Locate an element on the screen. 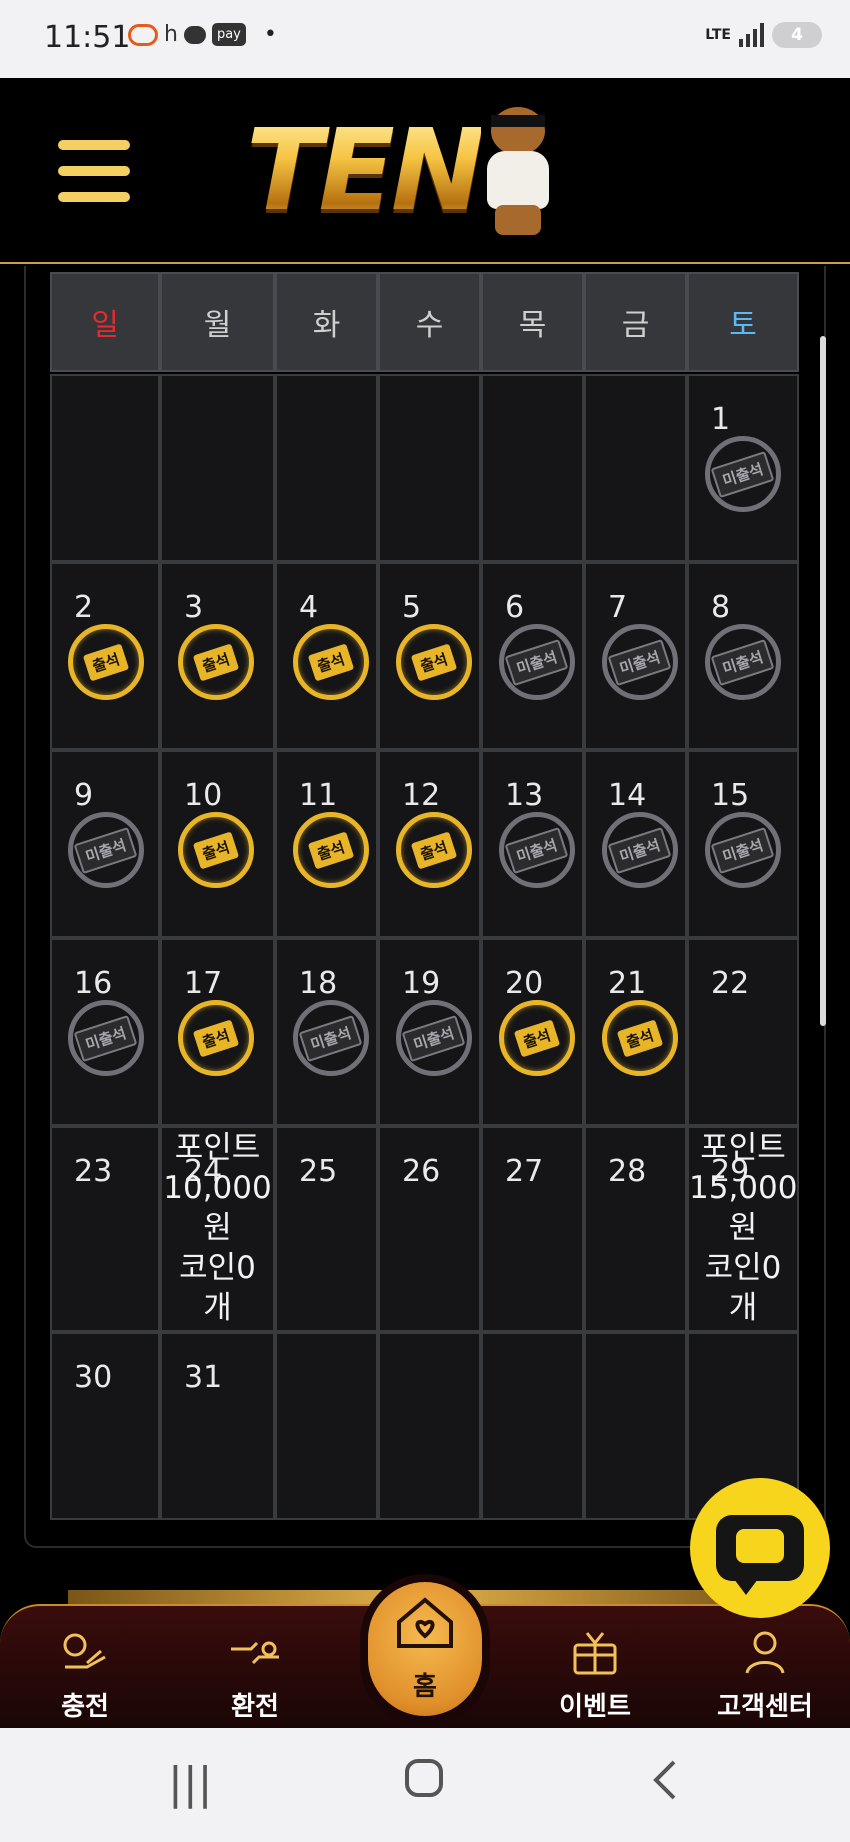 Image resolution: width=850 pixels, height=1842 pixels. chat-bubble-icon is located at coordinates (760, 1555).